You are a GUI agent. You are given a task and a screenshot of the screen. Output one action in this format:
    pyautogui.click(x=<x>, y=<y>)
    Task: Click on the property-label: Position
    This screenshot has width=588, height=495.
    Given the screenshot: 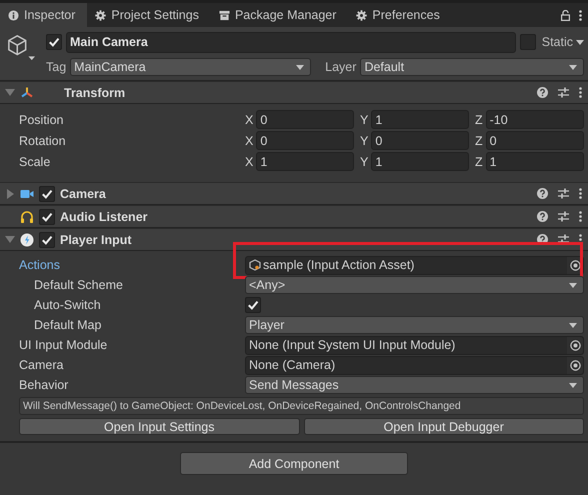 What is the action you would take?
    pyautogui.click(x=41, y=119)
    